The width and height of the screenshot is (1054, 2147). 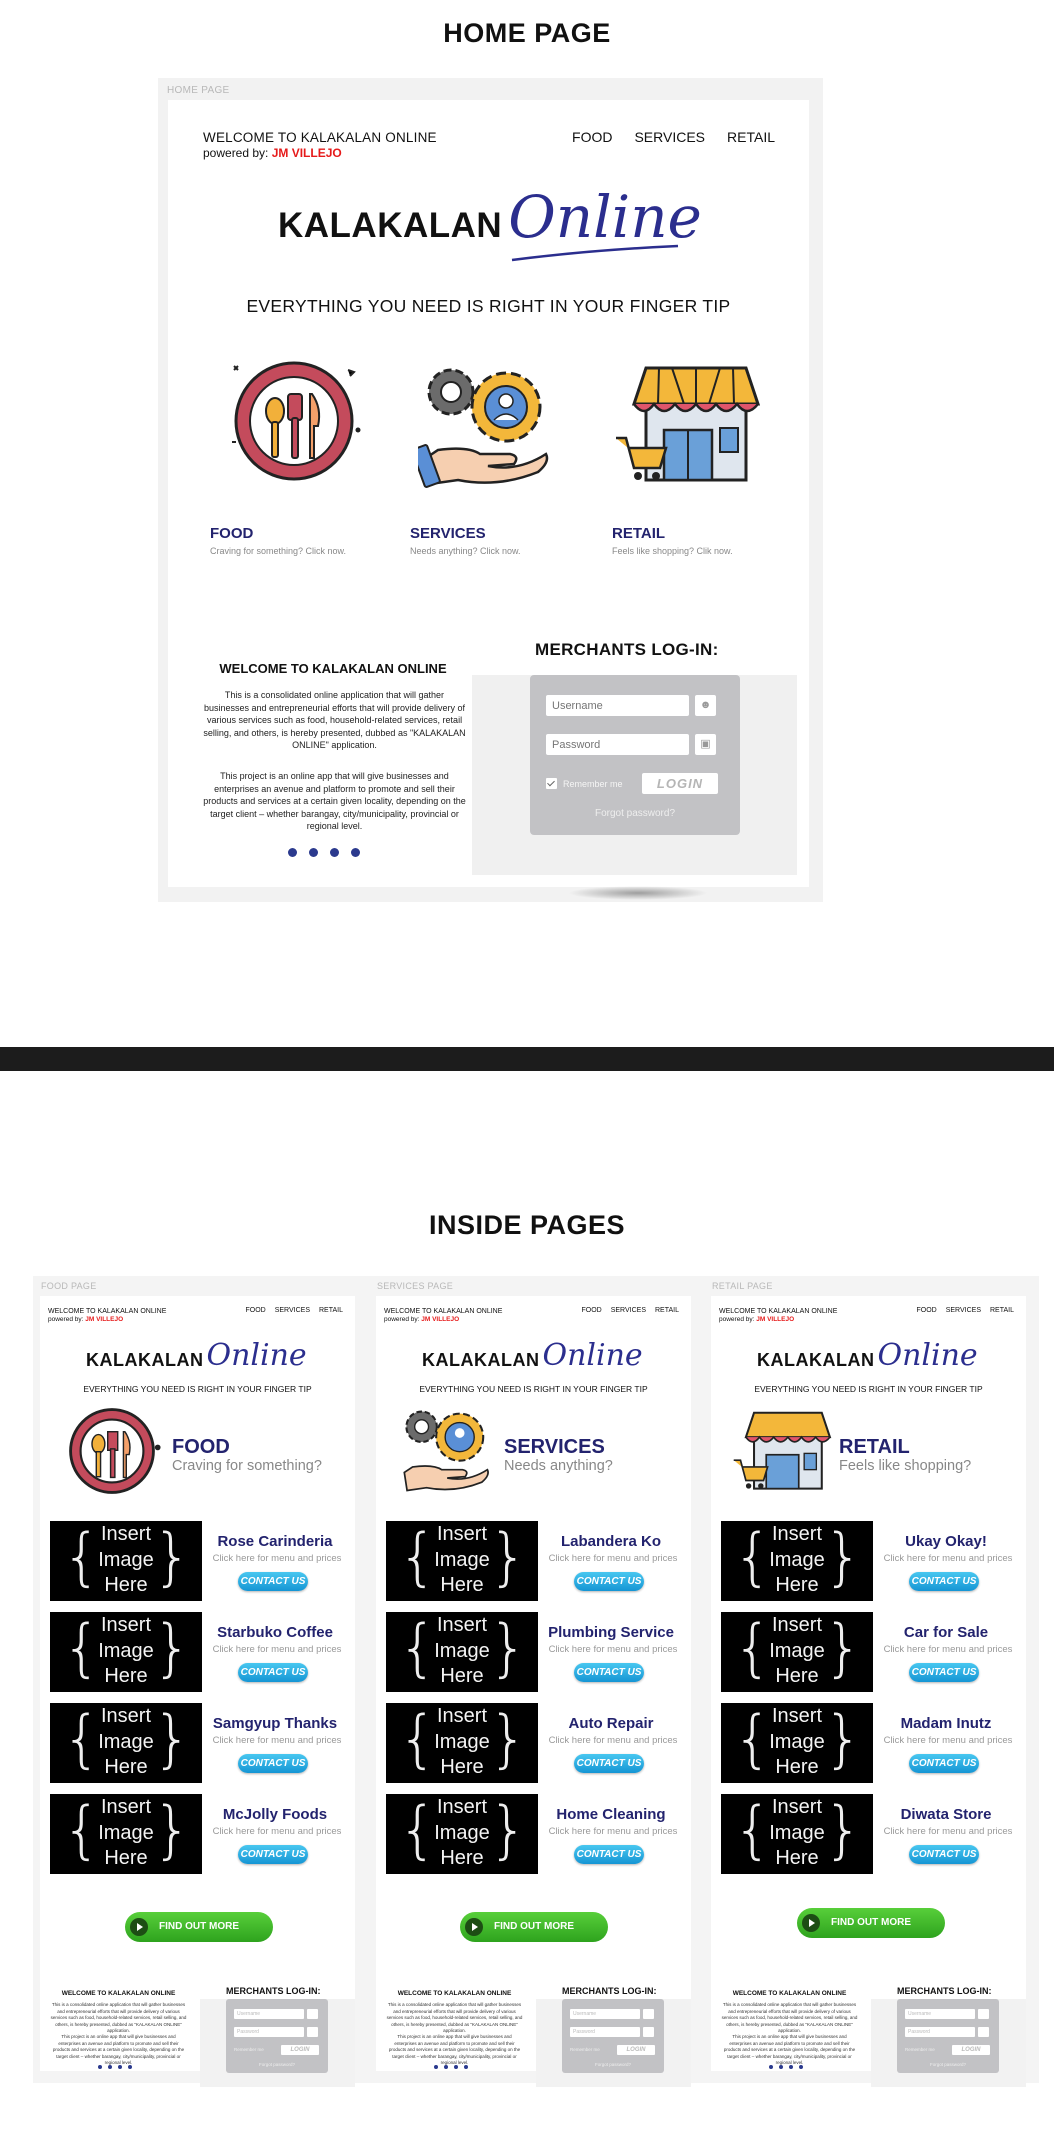 I want to click on listing-name: Diwata Store, so click(x=946, y=1814).